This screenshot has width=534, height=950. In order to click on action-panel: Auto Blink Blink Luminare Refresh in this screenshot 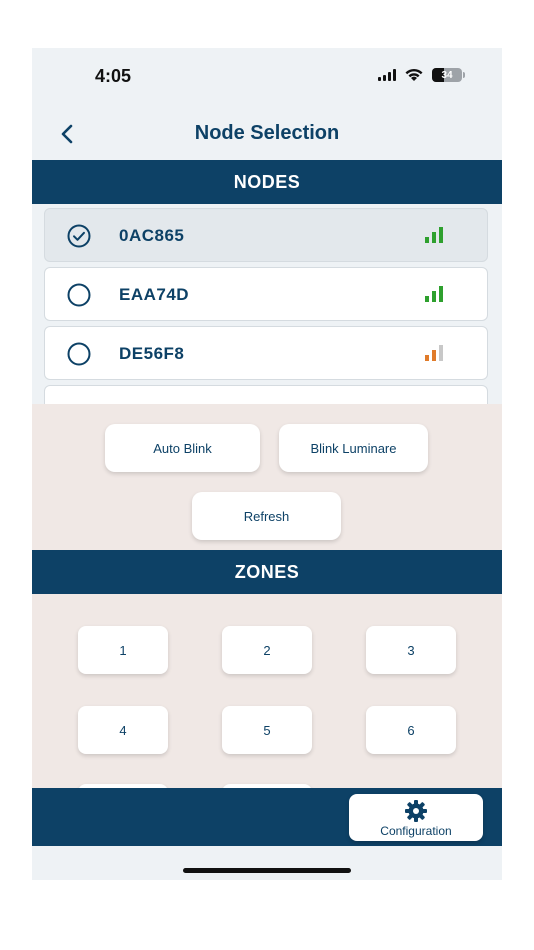, I will do `click(267, 477)`.